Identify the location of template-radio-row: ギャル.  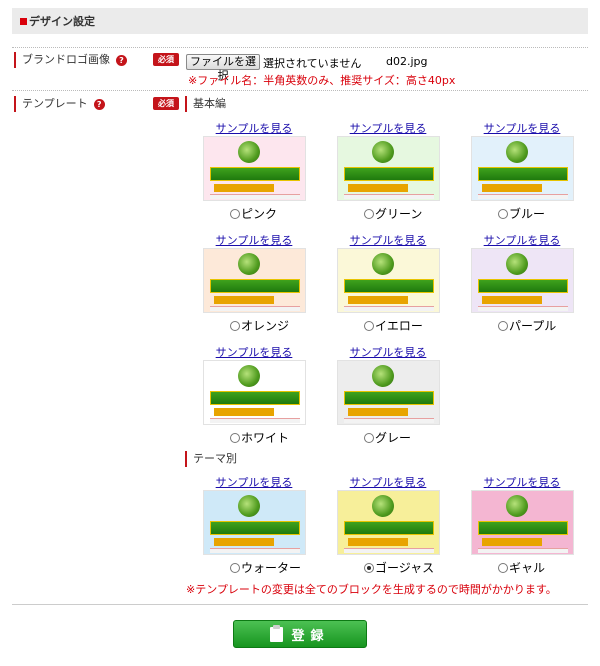
(521, 567).